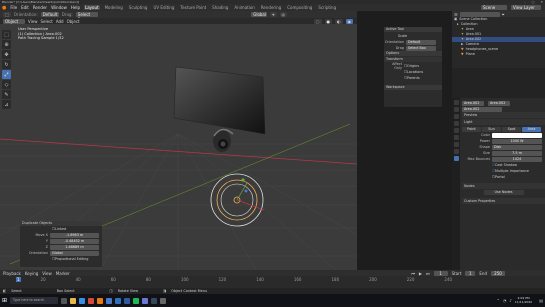  What do you see at coordinates (138, 7) in the screenshot?
I see `workspace-tab-sculpting: Sculpting` at bounding box center [138, 7].